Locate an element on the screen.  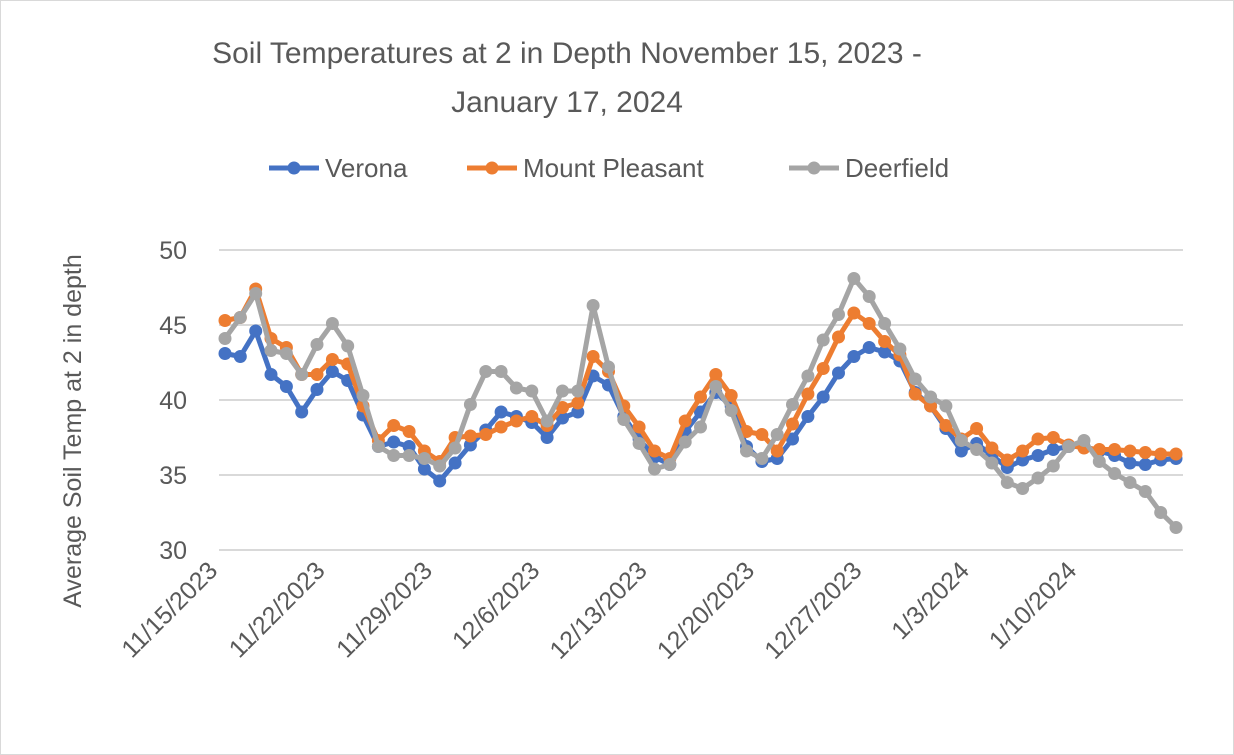
legend-label: Mount Pleasant is located at coordinates (613, 168).